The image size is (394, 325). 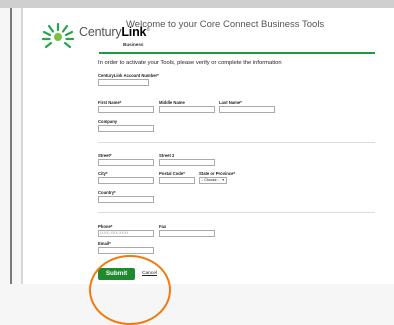 What do you see at coordinates (126, 180) in the screenshot?
I see `city-input` at bounding box center [126, 180].